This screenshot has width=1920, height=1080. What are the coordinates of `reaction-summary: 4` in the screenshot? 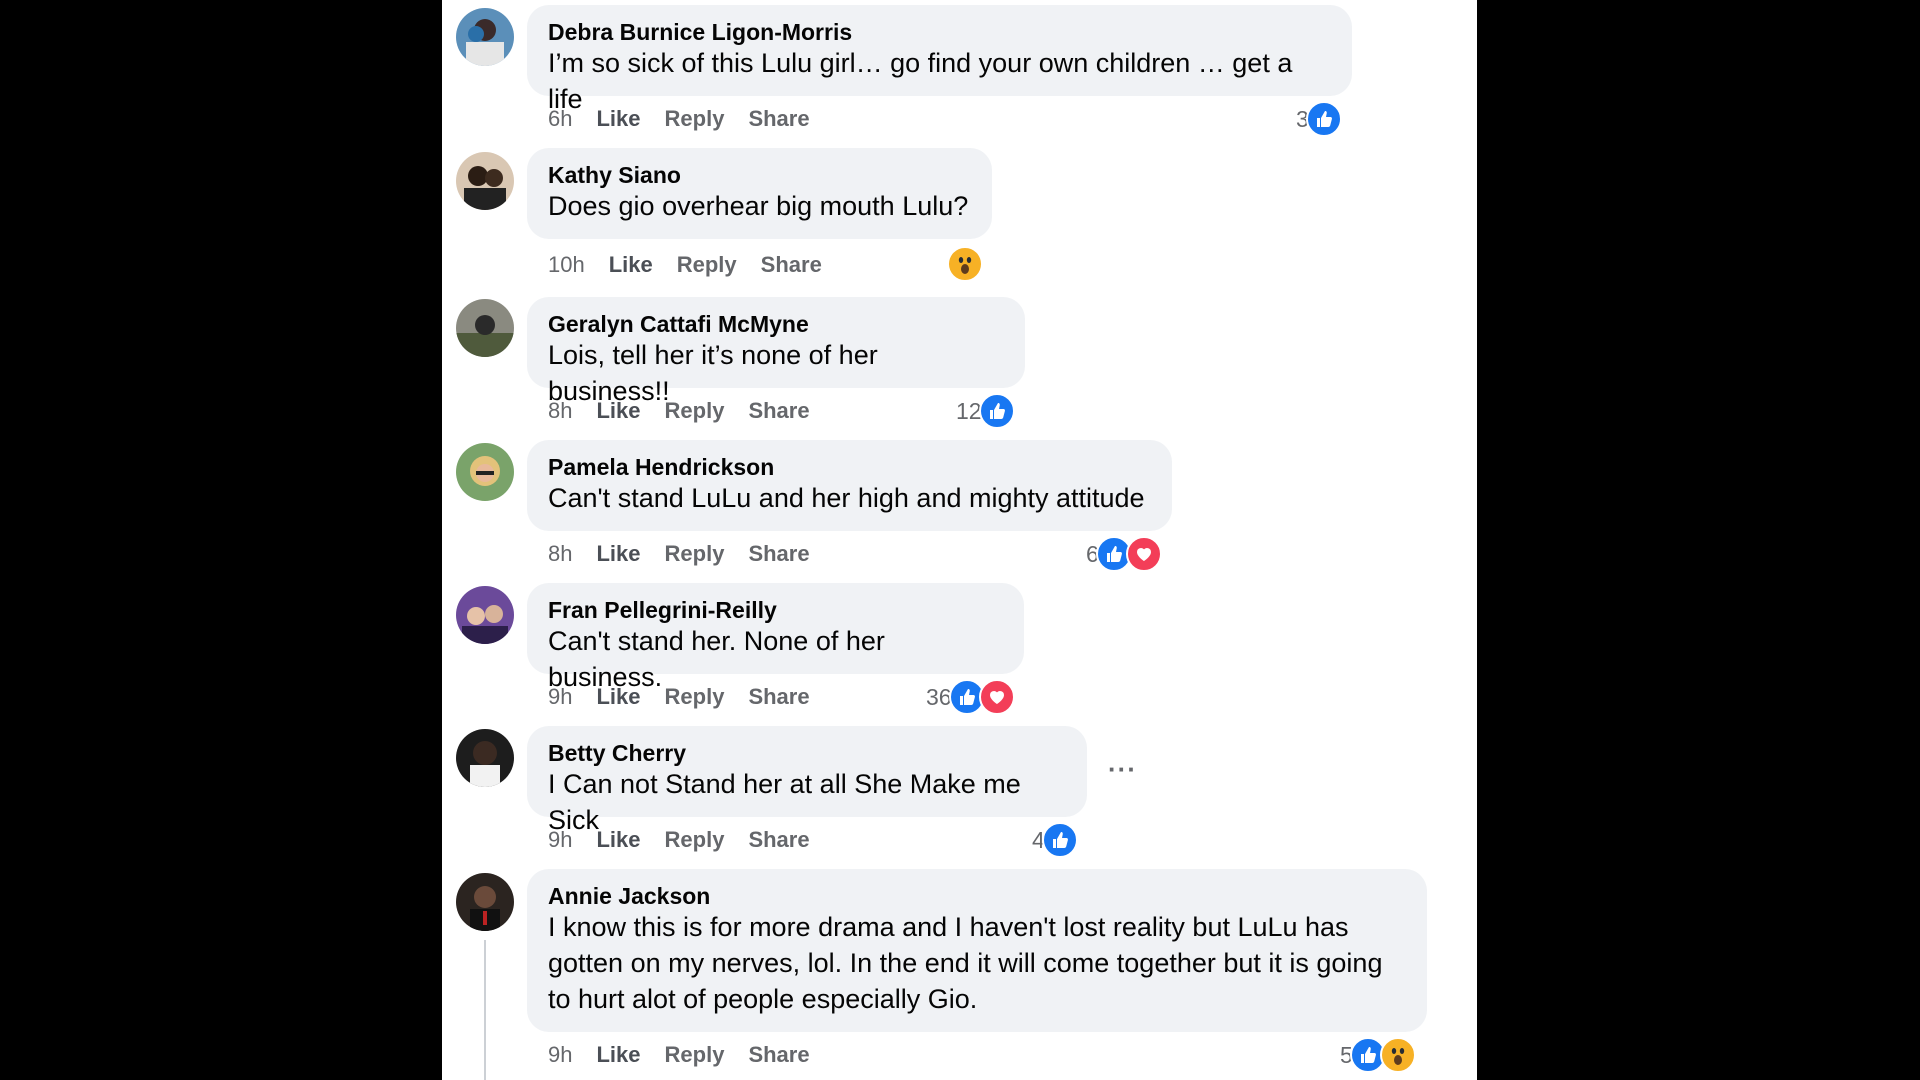 It's located at (1055, 840).